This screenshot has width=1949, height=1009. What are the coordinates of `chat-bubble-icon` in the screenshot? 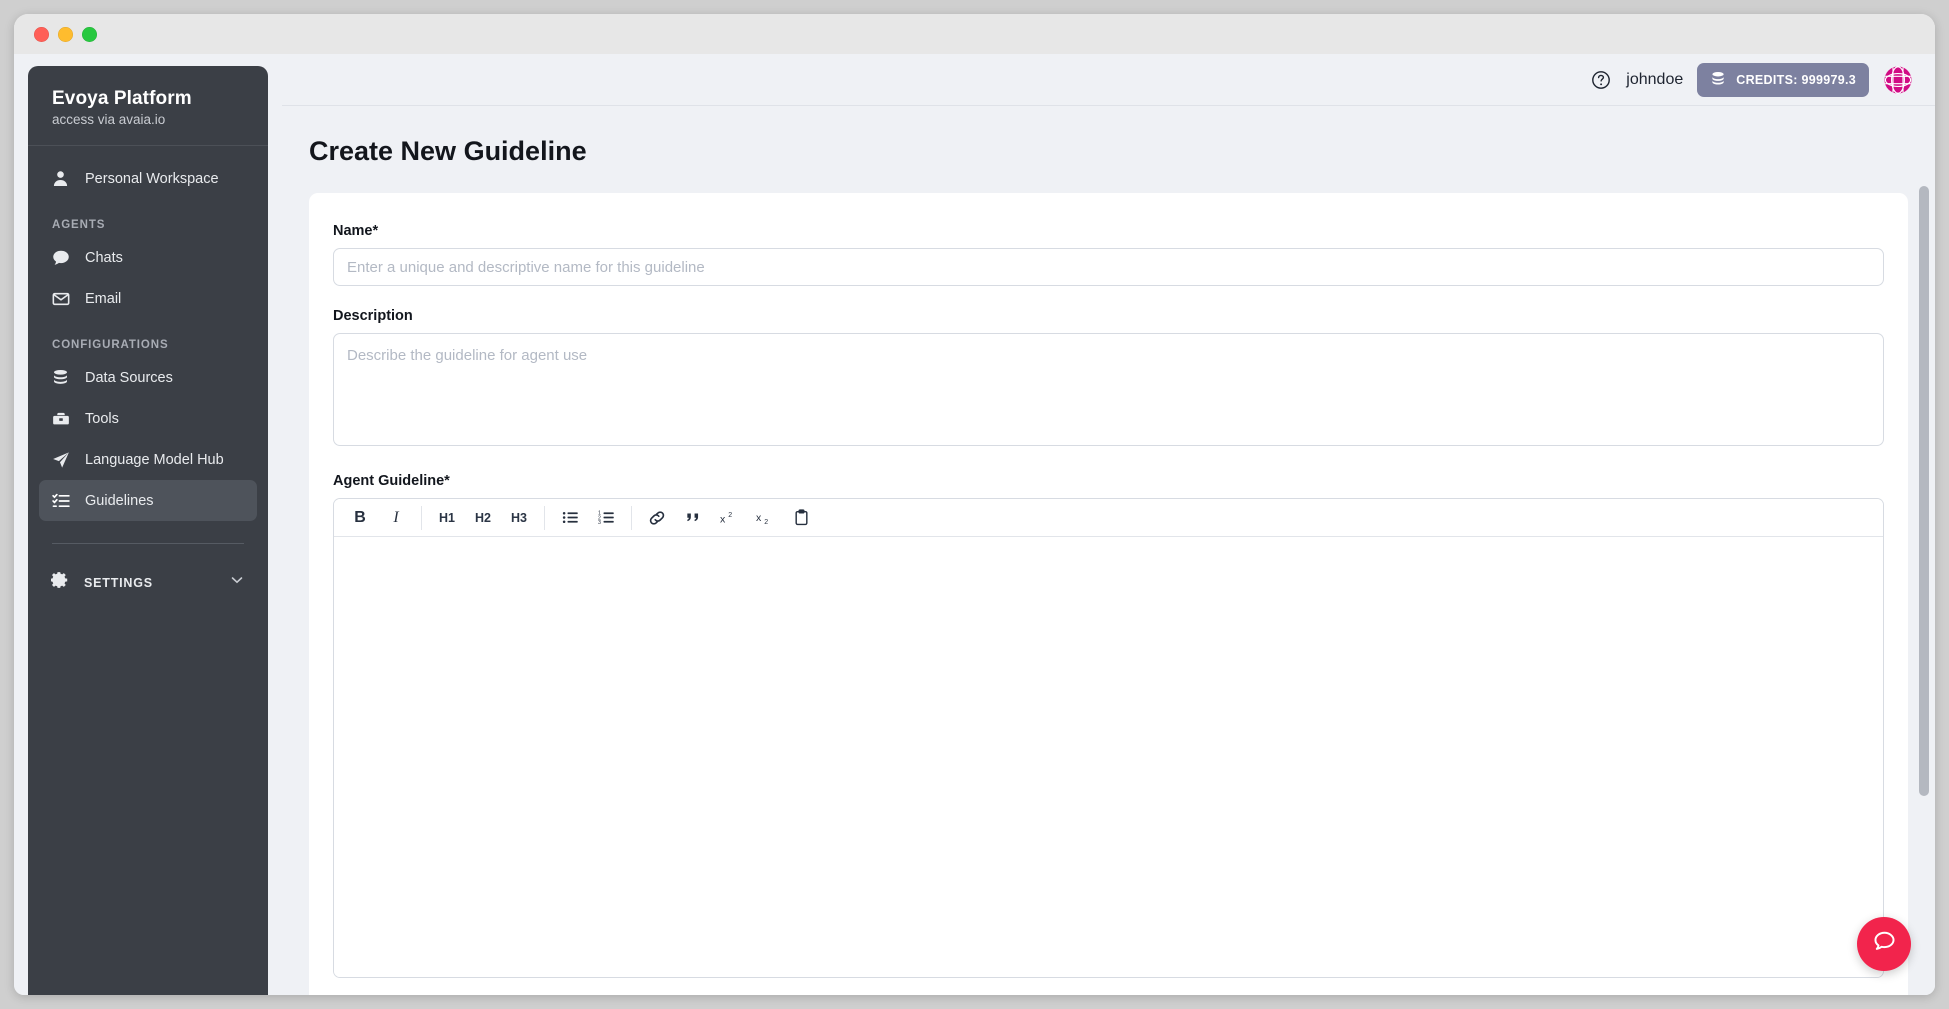 It's located at (1884, 944).